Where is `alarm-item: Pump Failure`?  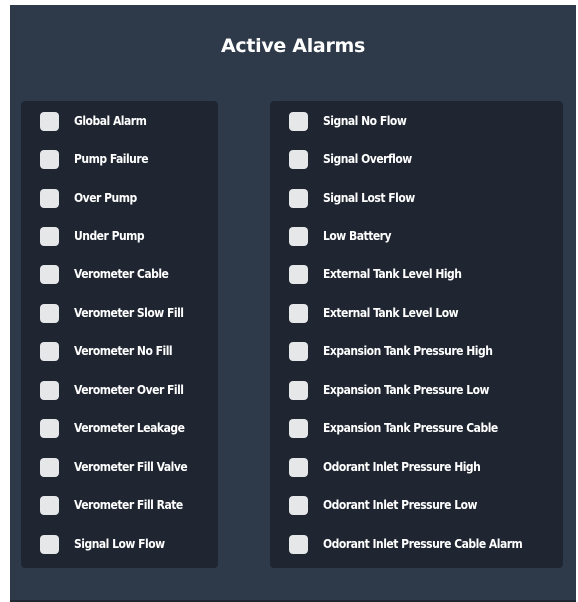
alarm-item: Pump Failure is located at coordinates (85, 159).